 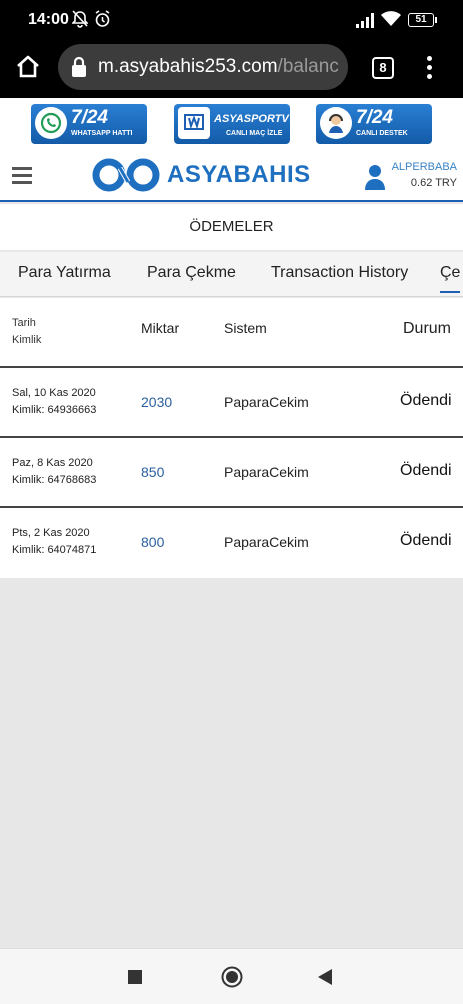 What do you see at coordinates (89, 117) in the screenshot?
I see `whatsapp-banner-title: 7/24` at bounding box center [89, 117].